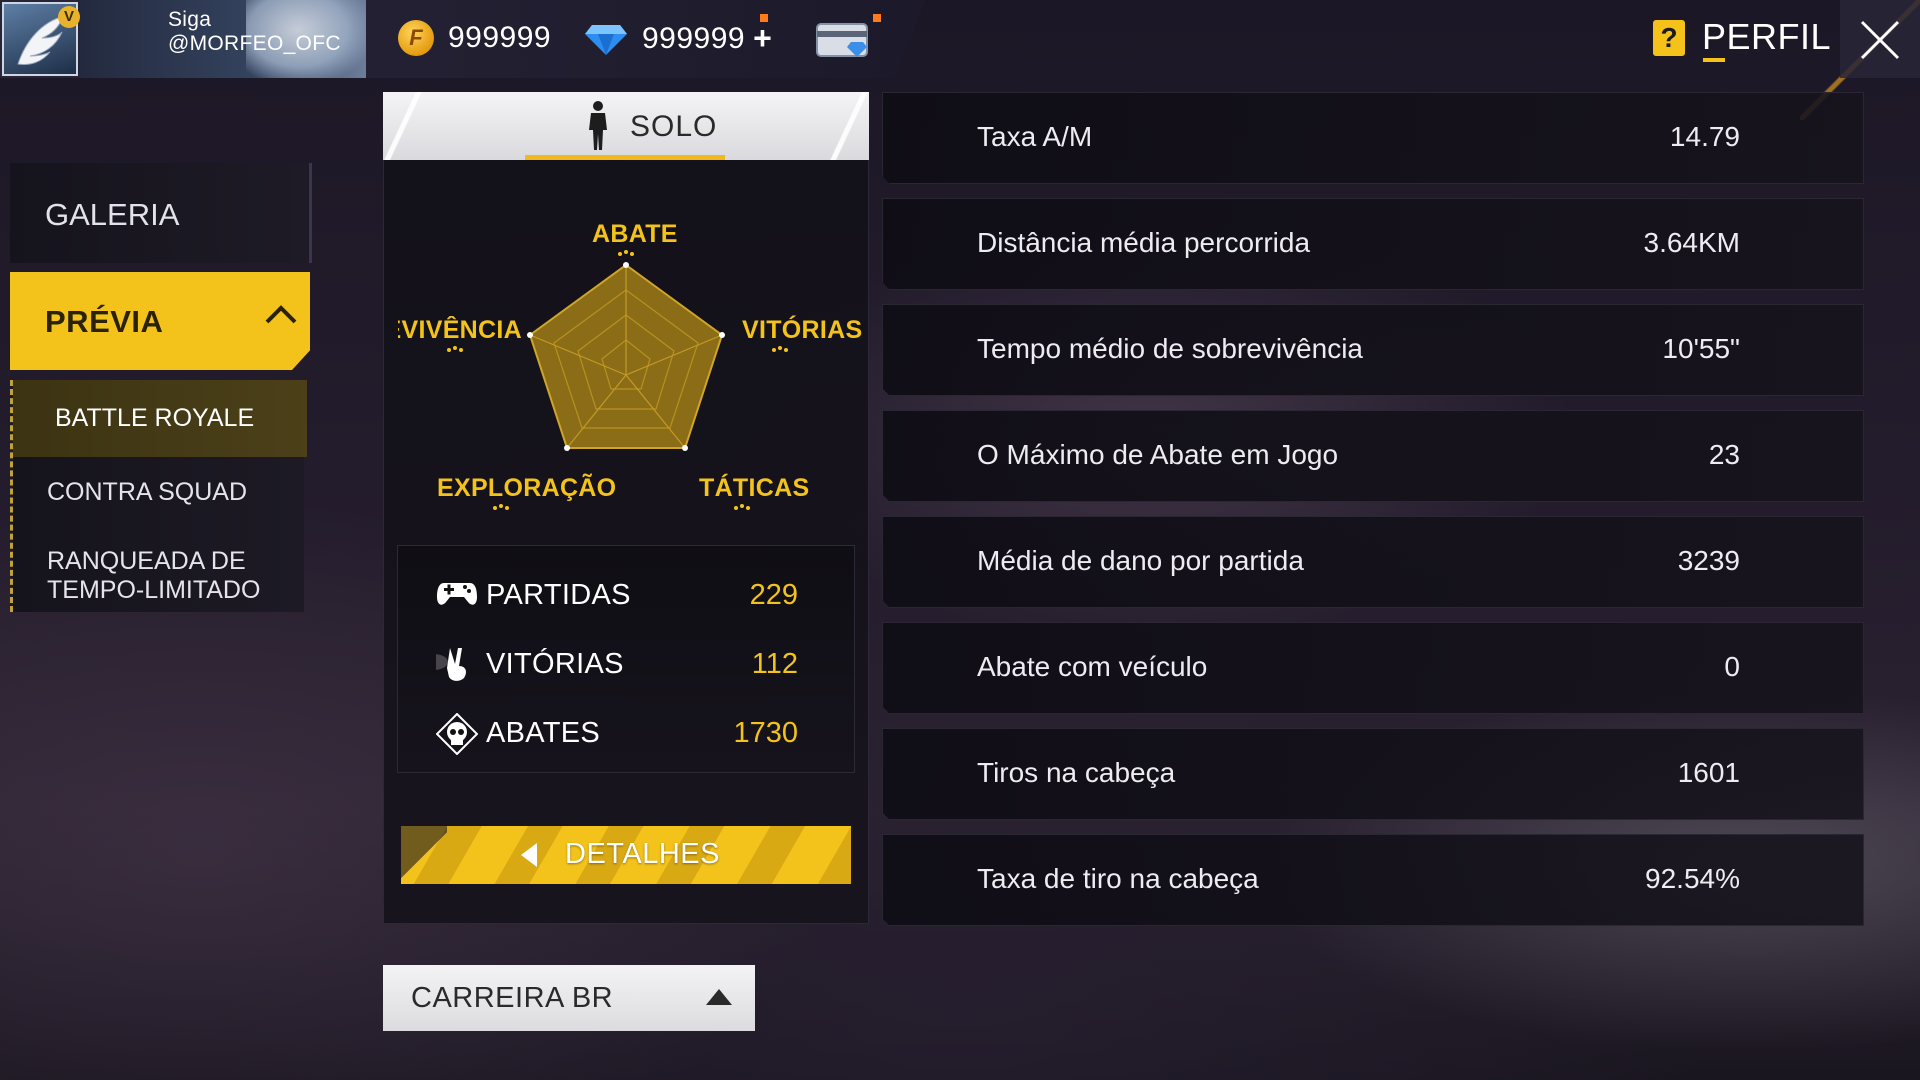 This screenshot has height=1080, width=1920. What do you see at coordinates (1158, 454) in the screenshot?
I see `list-item-label: O Máximo de Abate em Jogo` at bounding box center [1158, 454].